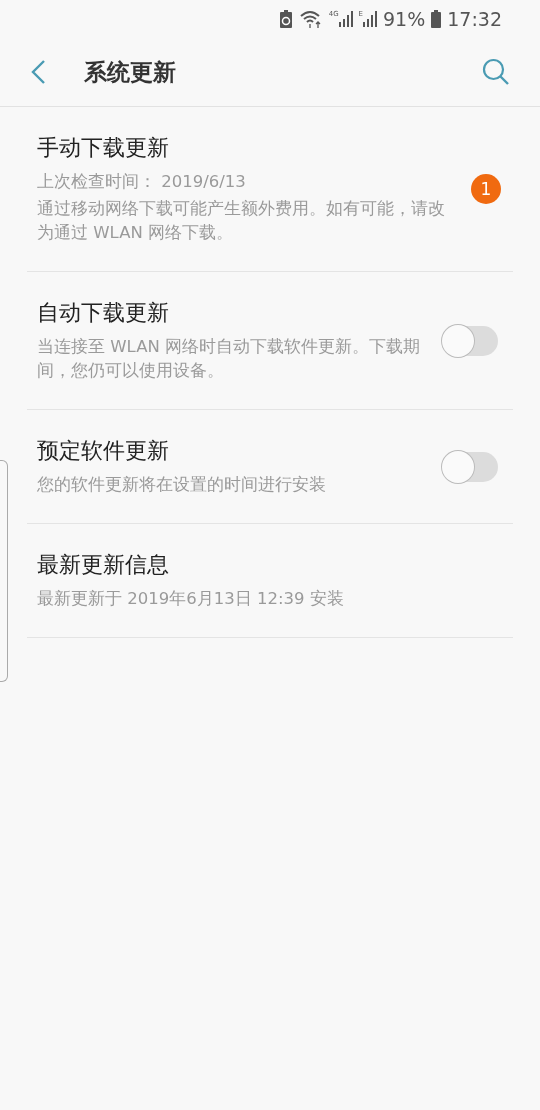 The height and width of the screenshot is (1110, 540). I want to click on battery-percent: 91%, so click(404, 19).